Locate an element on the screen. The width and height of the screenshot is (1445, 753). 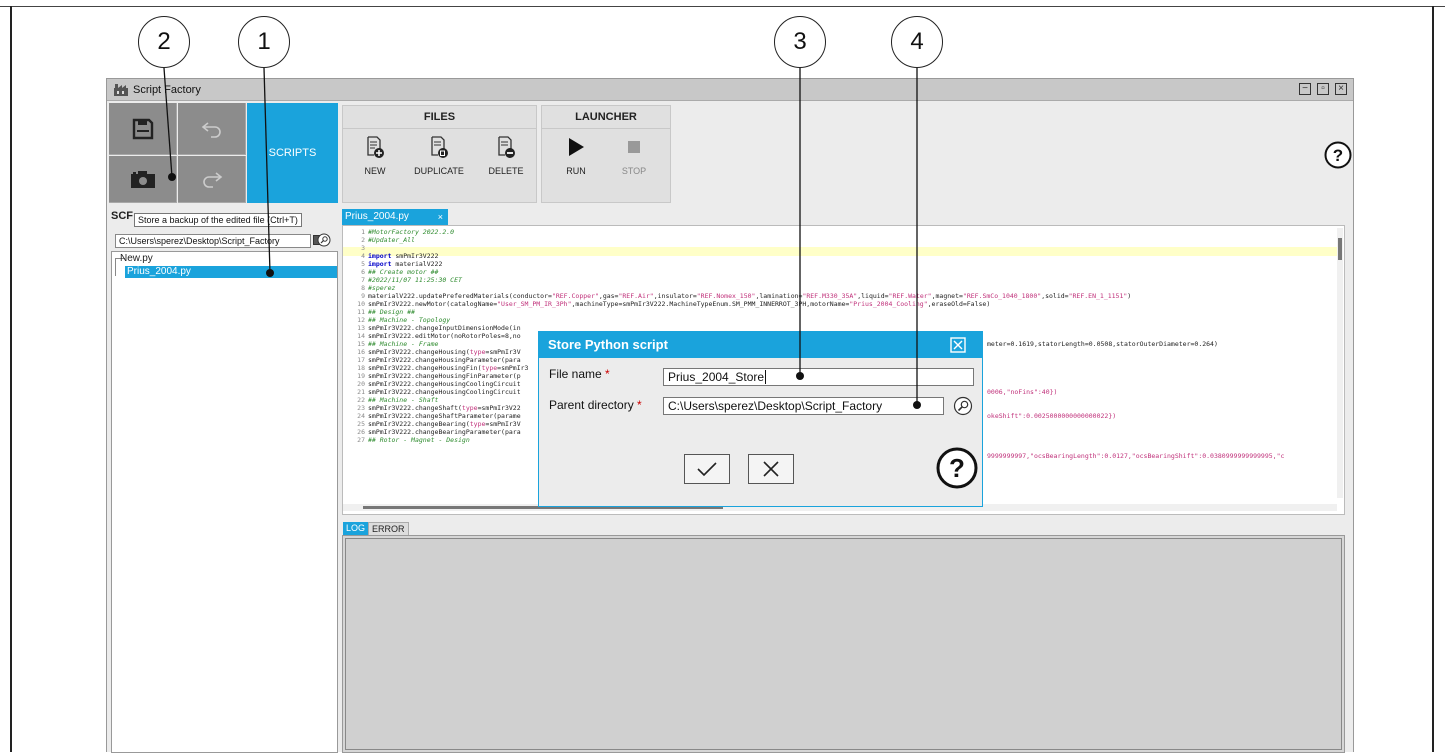
save-button is located at coordinates (143, 129).